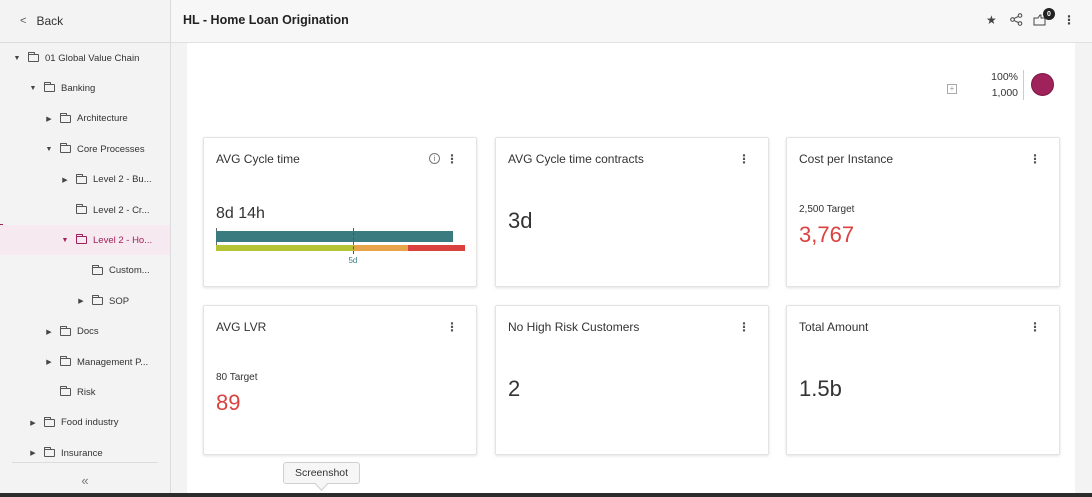 The height and width of the screenshot is (497, 1092). Describe the element at coordinates (1042, 84) in the screenshot. I see `summary-pie-chart` at that location.